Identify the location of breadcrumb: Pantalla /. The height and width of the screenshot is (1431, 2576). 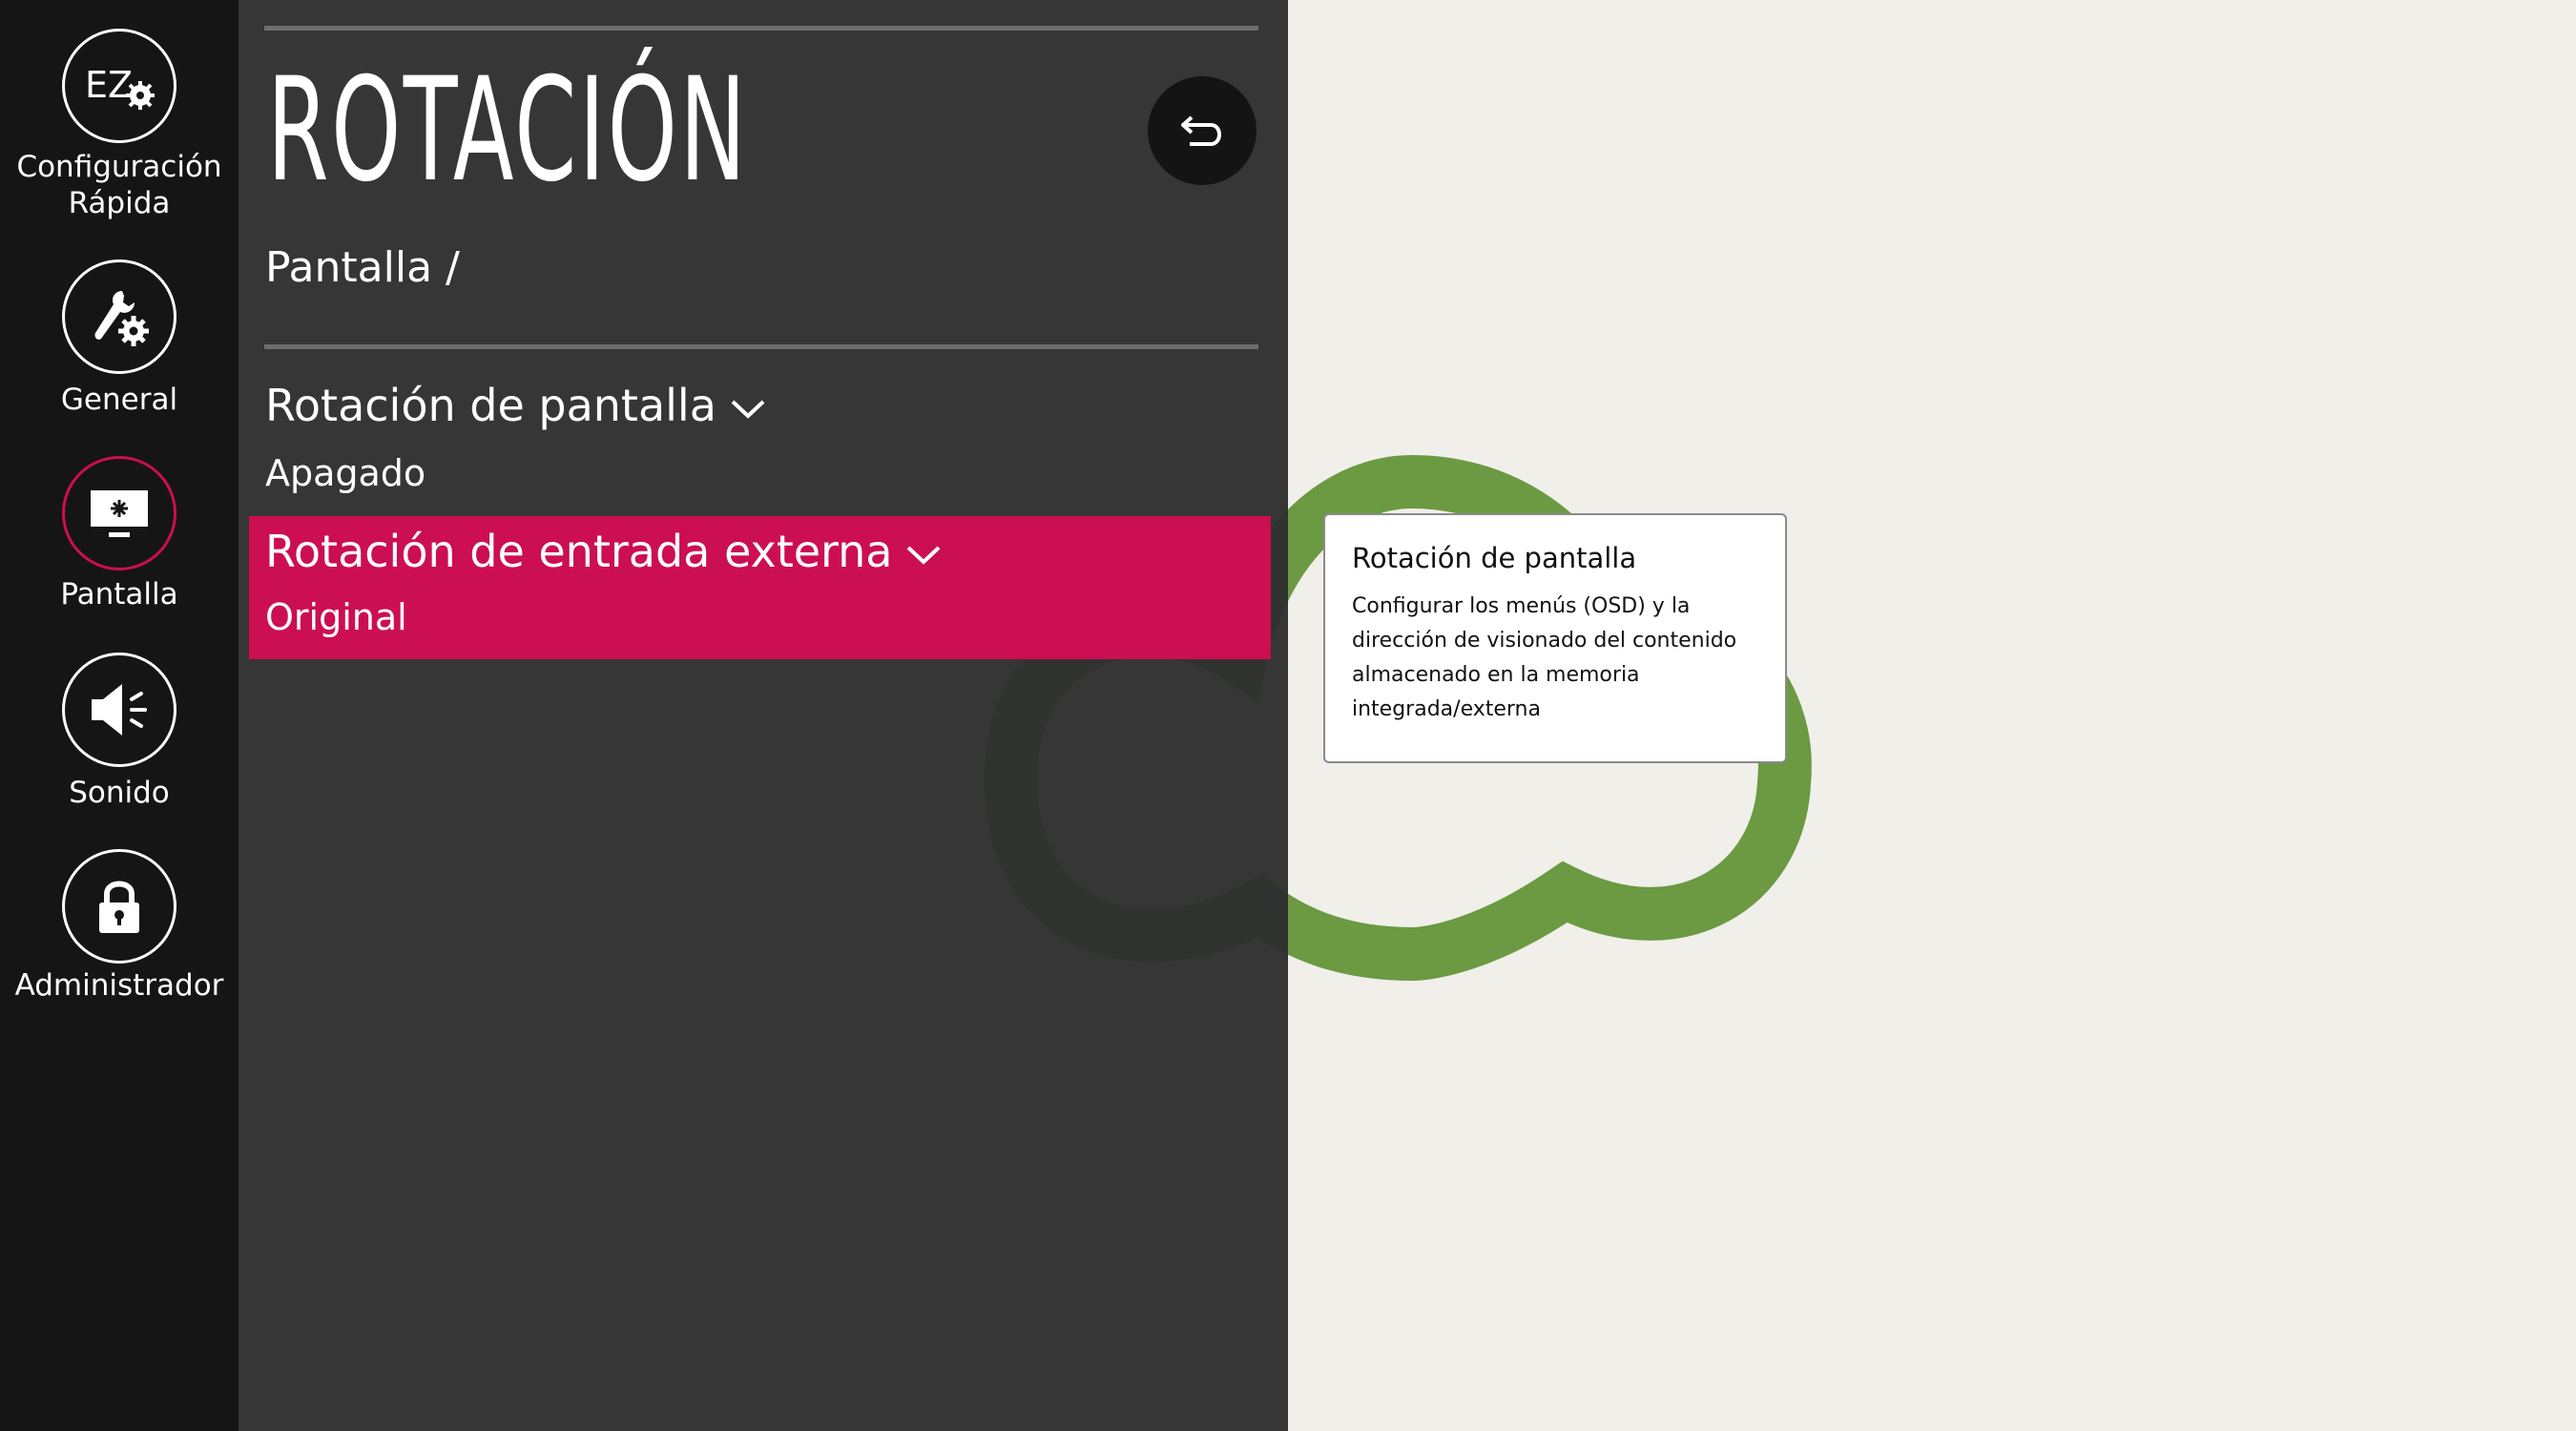
(362, 267).